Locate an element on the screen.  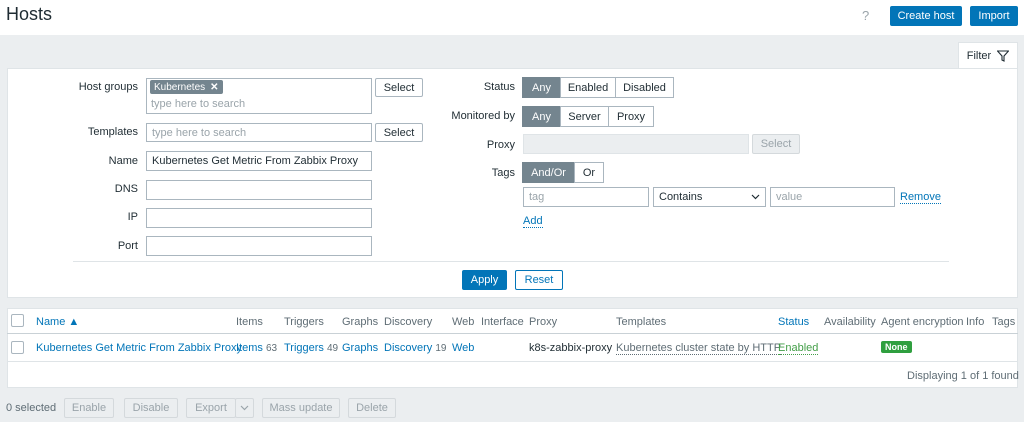
proxy-label: Proxy is located at coordinates (500, 145).